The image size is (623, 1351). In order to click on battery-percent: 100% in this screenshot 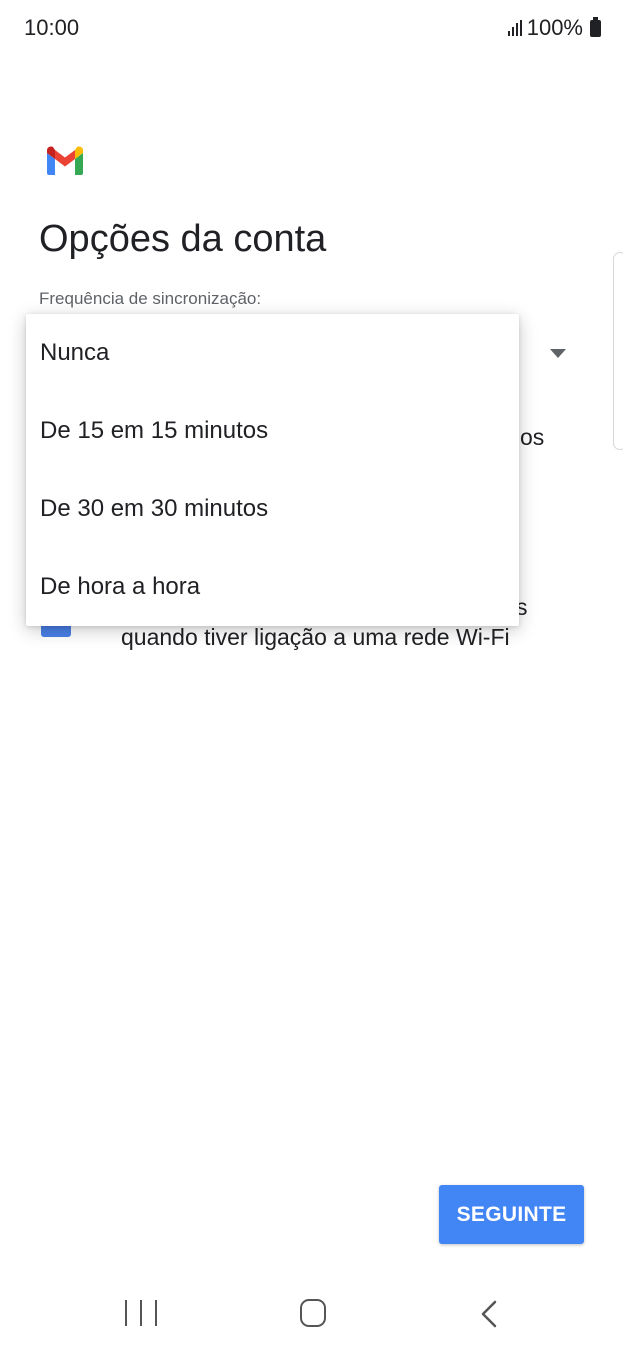, I will do `click(554, 27)`.